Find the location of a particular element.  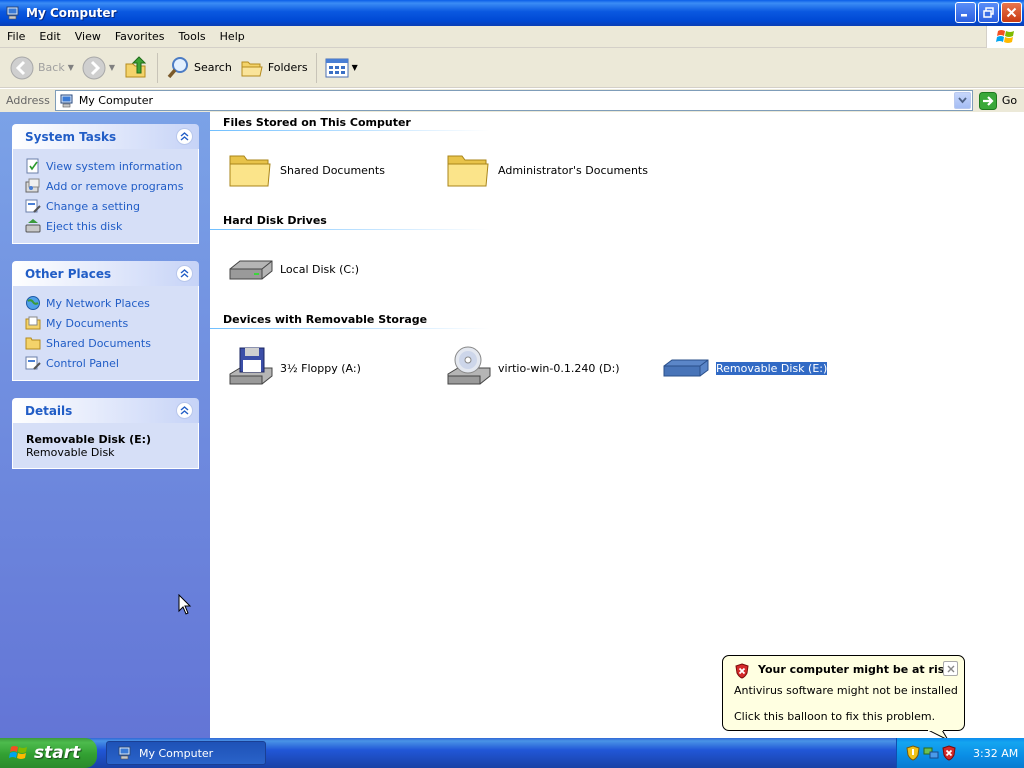

eject-disk-link: Eject this disk is located at coordinates (106, 226).